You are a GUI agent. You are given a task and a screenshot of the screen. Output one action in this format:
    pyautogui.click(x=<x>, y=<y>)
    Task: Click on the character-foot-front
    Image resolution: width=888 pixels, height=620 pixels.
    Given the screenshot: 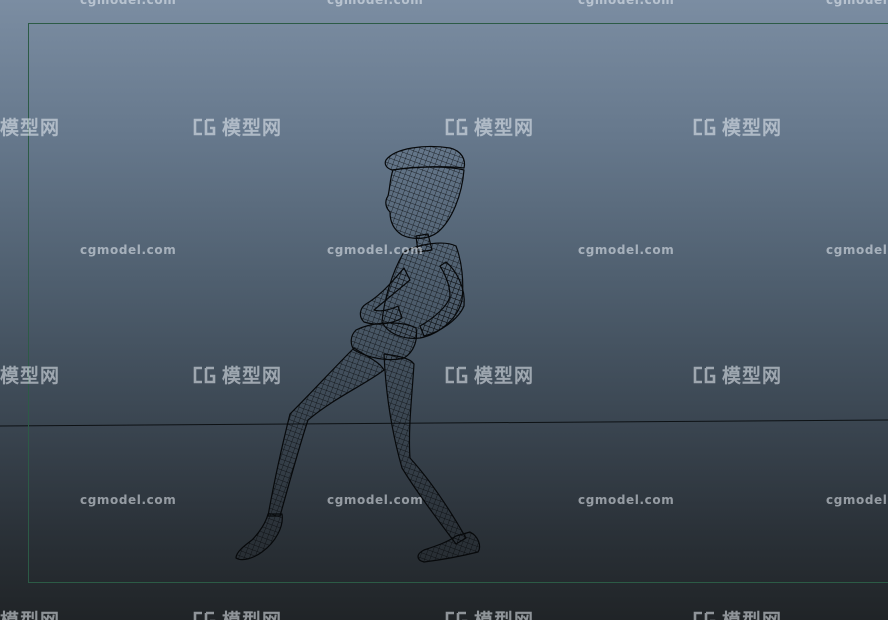 What is the action you would take?
    pyautogui.click(x=449, y=547)
    